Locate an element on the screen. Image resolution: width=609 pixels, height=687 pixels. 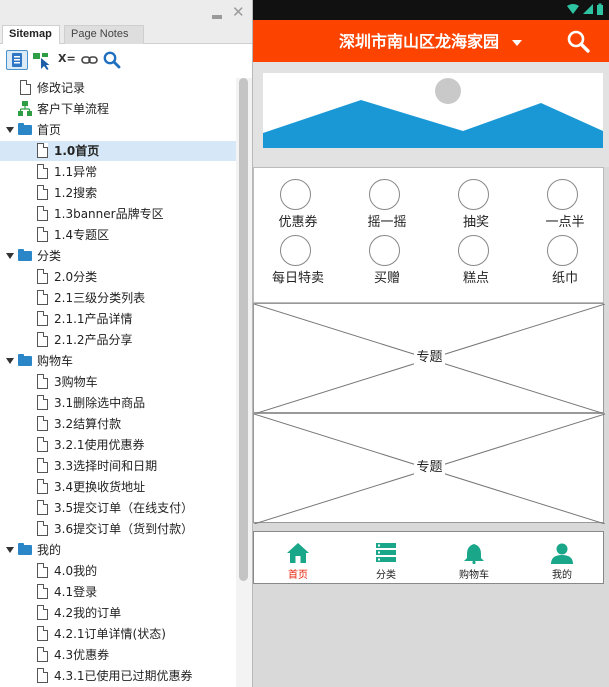
sitemap-item: 3.4更换收货地址 is located at coordinates (118, 487).